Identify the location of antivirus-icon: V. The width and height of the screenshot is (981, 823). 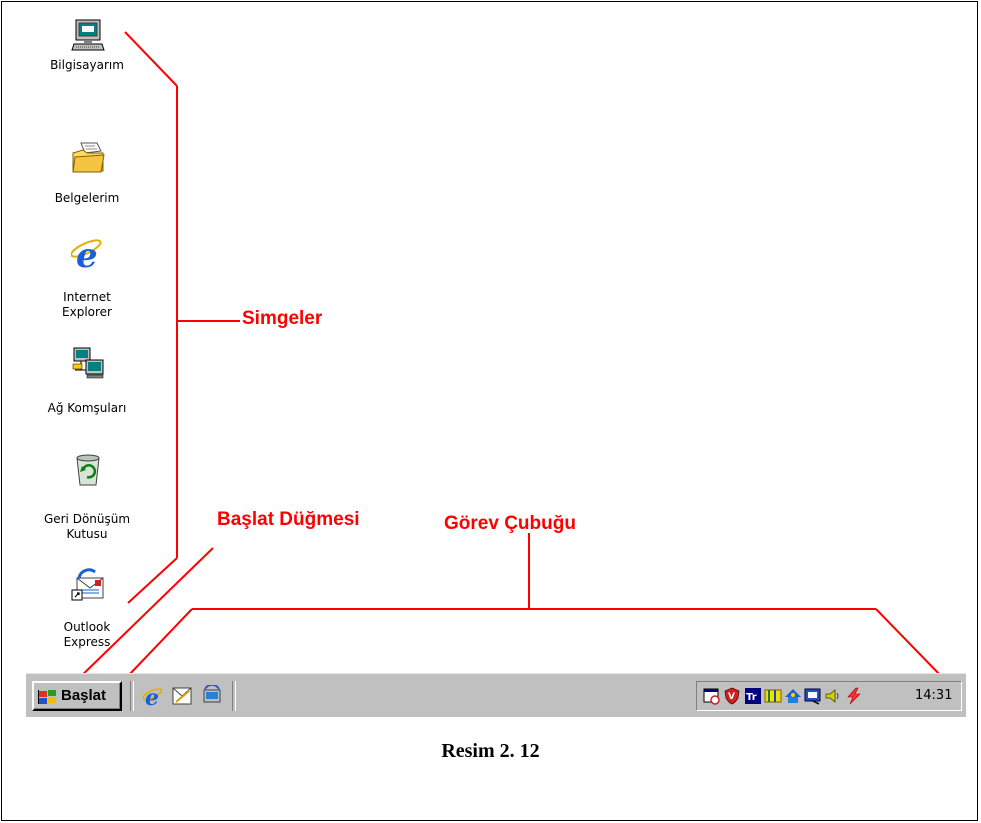
(732, 696).